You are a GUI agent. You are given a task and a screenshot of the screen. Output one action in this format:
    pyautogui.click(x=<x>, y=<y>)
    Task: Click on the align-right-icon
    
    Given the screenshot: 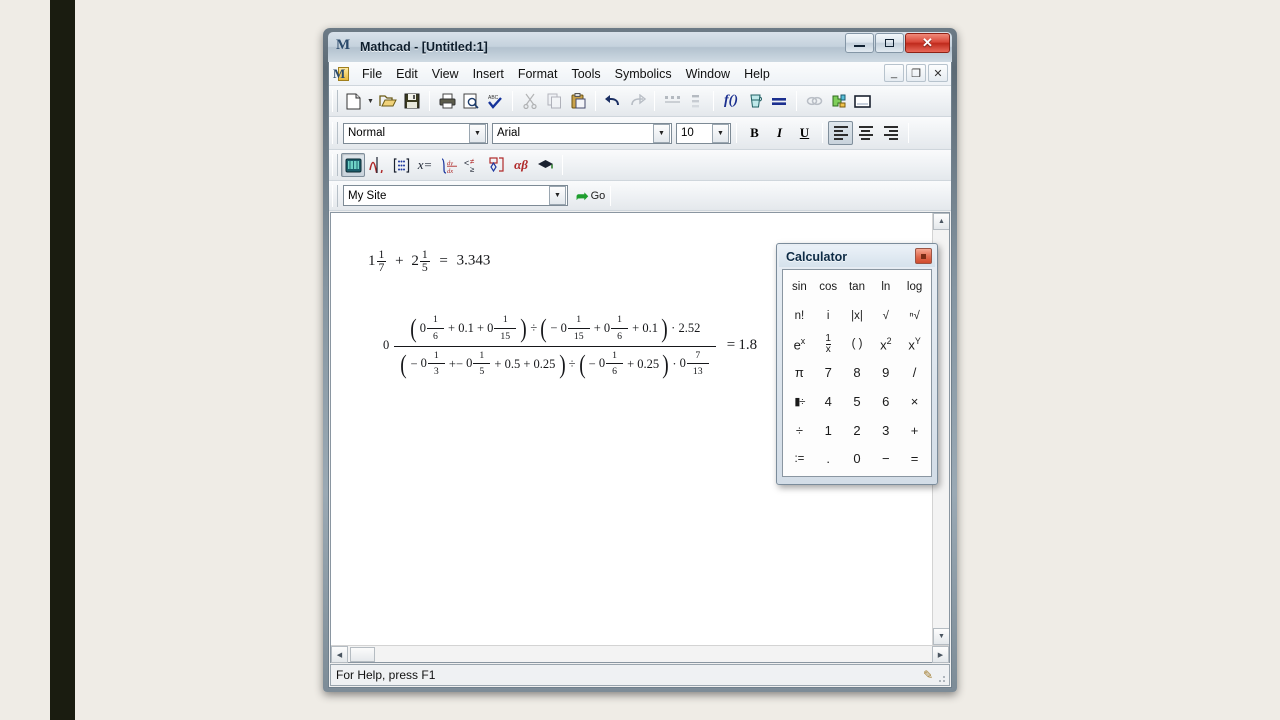 What is the action you would take?
    pyautogui.click(x=890, y=133)
    